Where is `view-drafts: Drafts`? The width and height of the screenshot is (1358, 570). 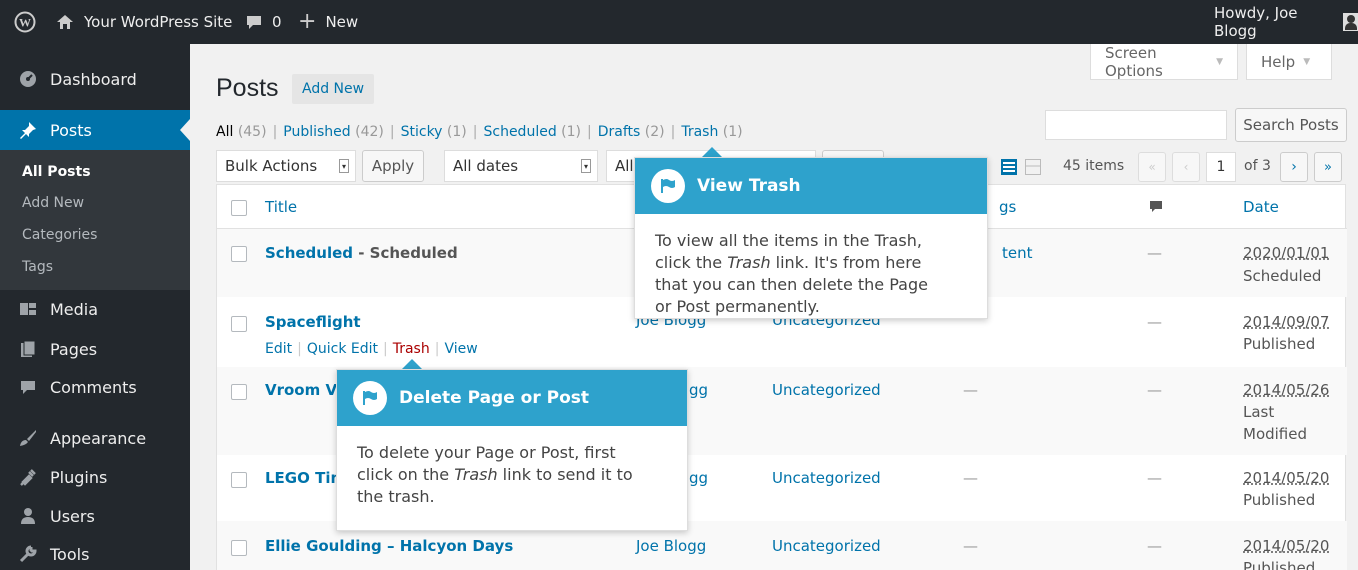 view-drafts: Drafts is located at coordinates (619, 132).